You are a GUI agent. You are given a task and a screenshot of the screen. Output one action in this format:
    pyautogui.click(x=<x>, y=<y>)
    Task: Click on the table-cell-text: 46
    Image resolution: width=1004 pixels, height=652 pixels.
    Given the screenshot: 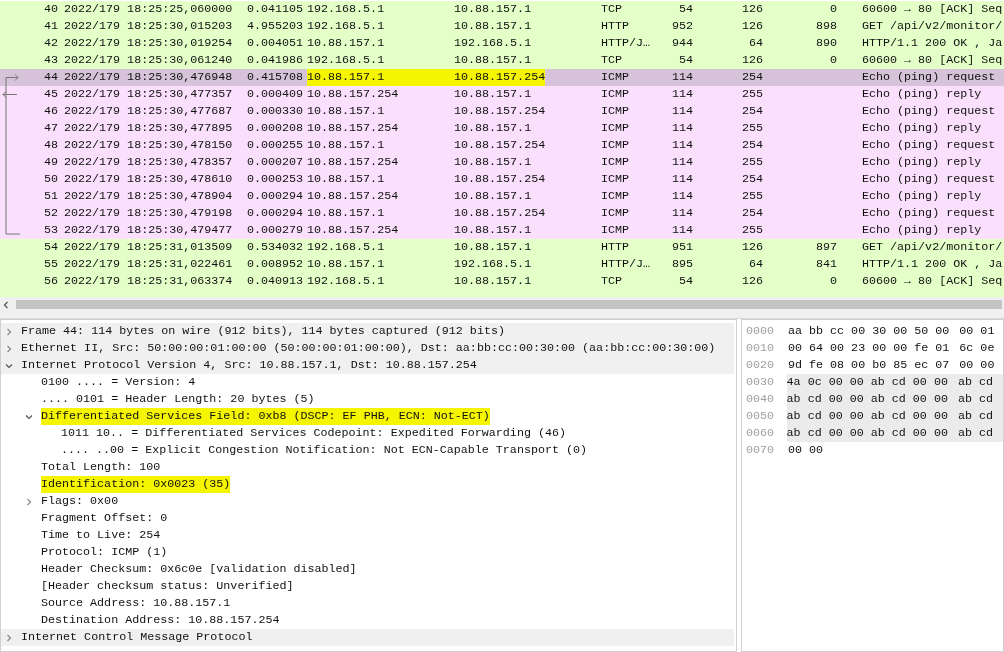 What is the action you would take?
    pyautogui.click(x=50, y=111)
    